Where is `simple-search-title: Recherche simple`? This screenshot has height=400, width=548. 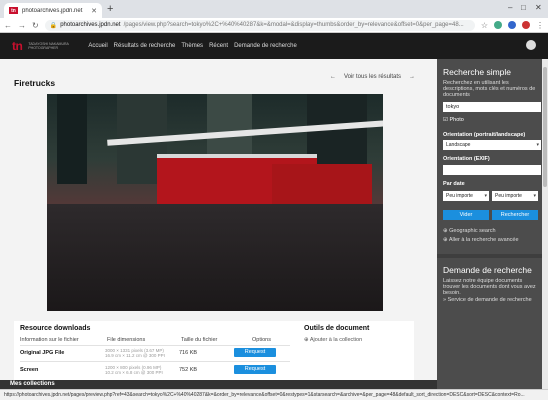 simple-search-title: Recherche simple is located at coordinates (477, 72).